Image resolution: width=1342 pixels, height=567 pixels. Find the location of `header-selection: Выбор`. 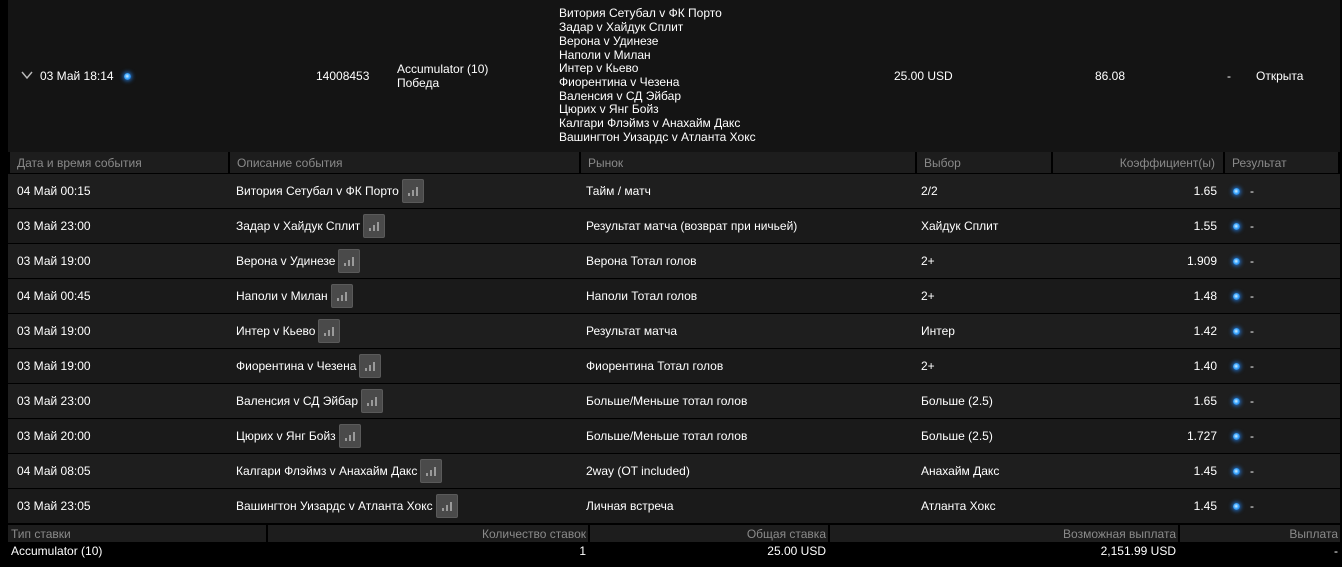

header-selection: Выбор is located at coordinates (984, 162).